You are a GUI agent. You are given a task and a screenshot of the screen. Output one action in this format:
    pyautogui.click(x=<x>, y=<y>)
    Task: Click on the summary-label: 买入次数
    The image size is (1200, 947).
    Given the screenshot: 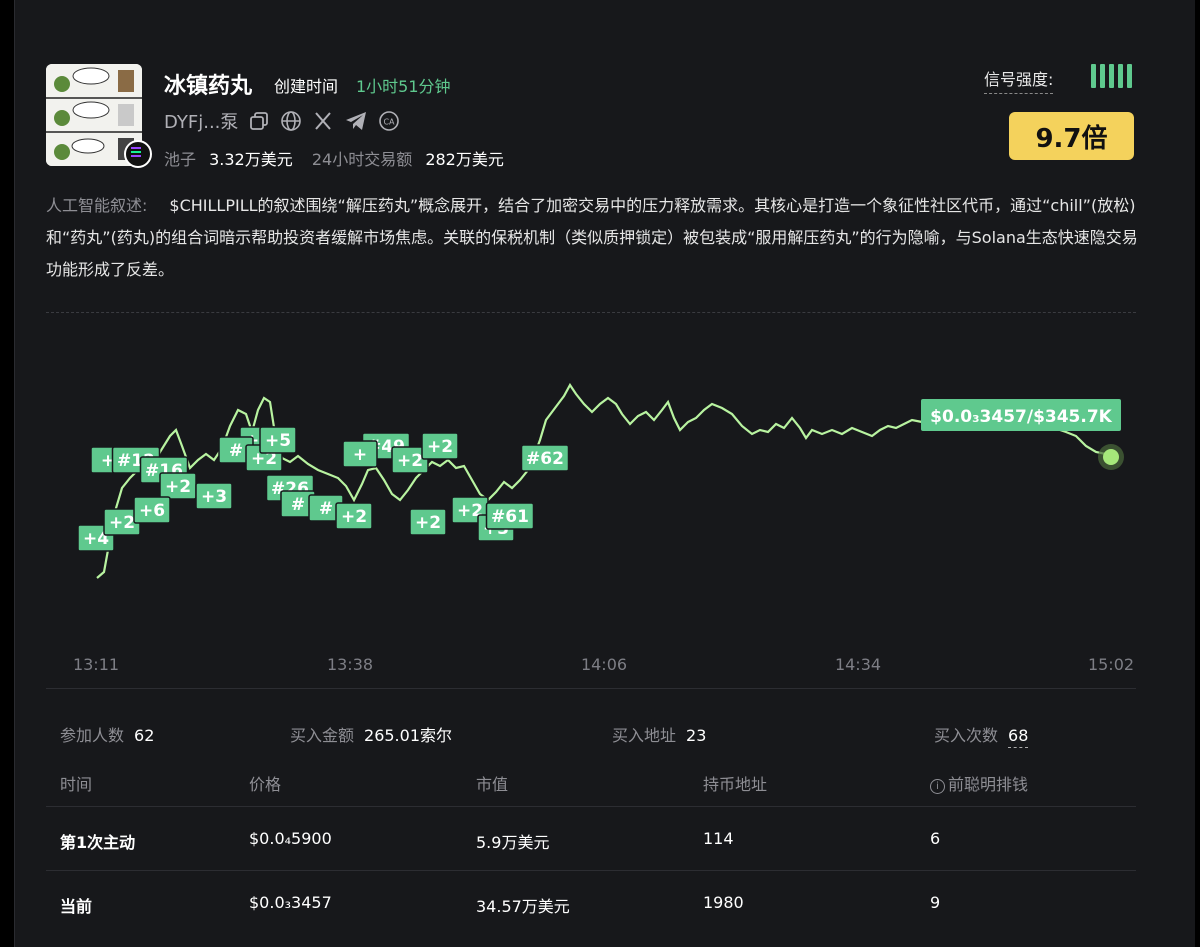 What is the action you would take?
    pyautogui.click(x=966, y=735)
    